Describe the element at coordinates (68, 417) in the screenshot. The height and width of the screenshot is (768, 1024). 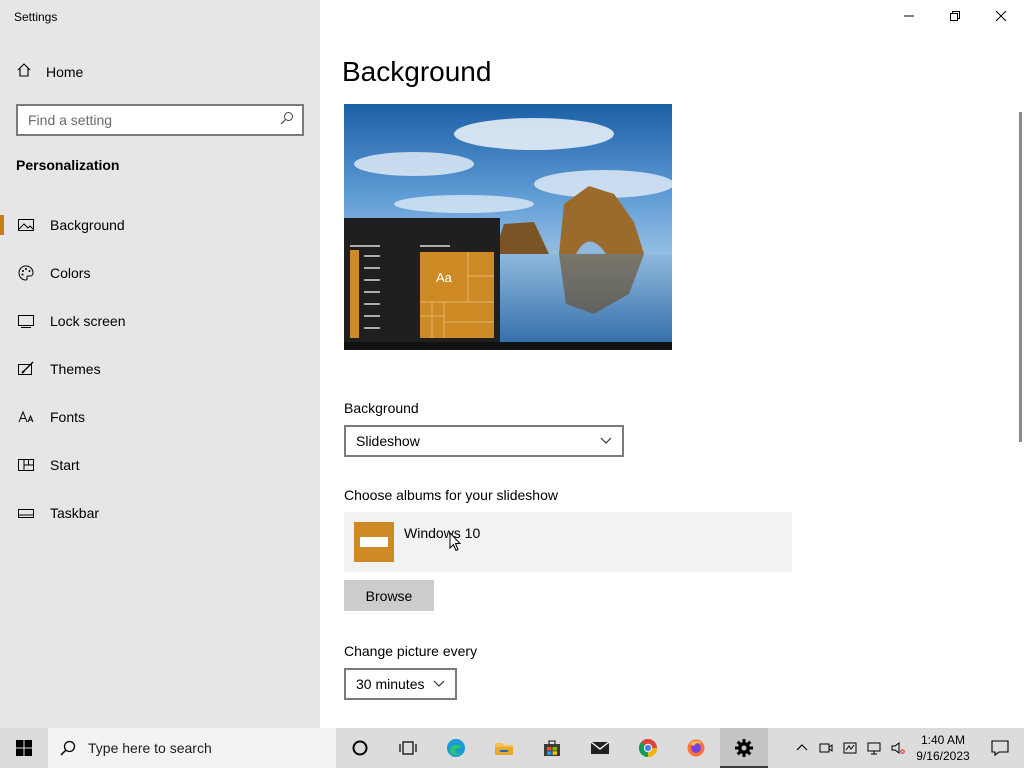
I see `sidebar-item-label: Fonts` at that location.